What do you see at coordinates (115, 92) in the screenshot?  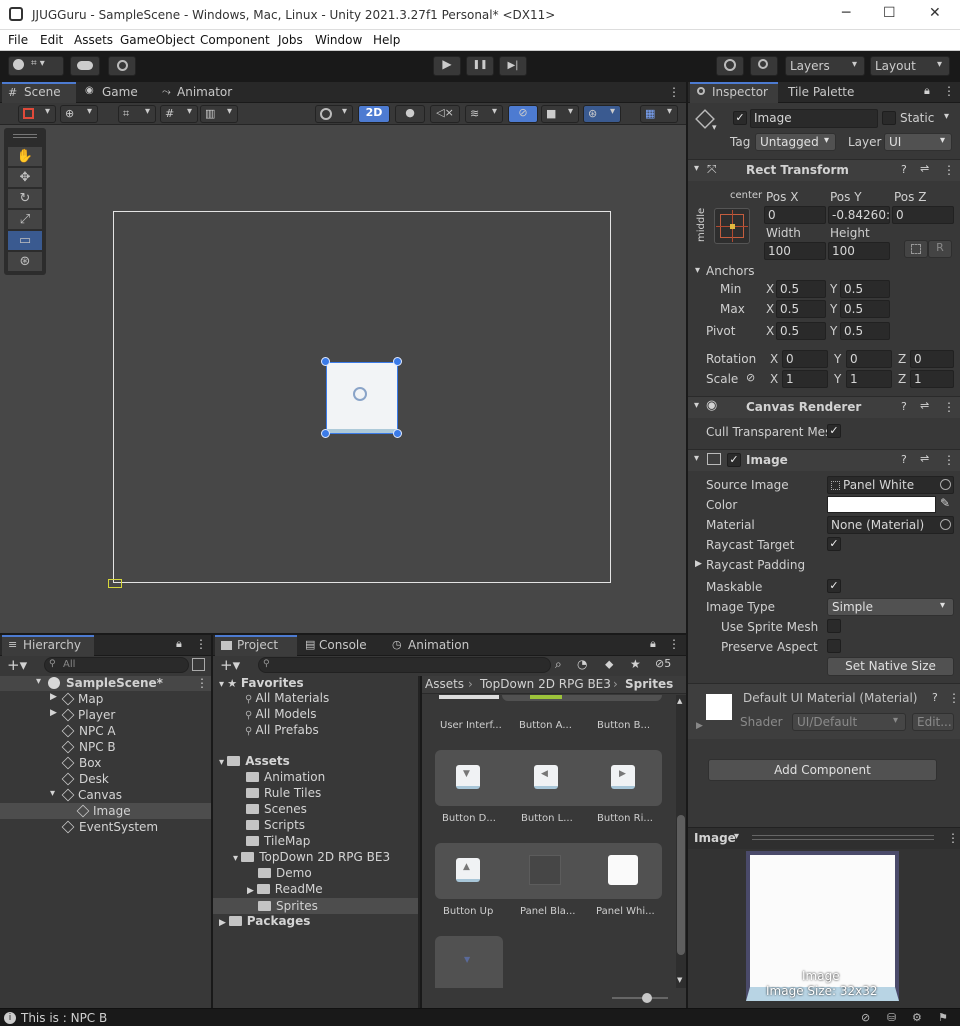 I see `tab-game: ◉ Game` at bounding box center [115, 92].